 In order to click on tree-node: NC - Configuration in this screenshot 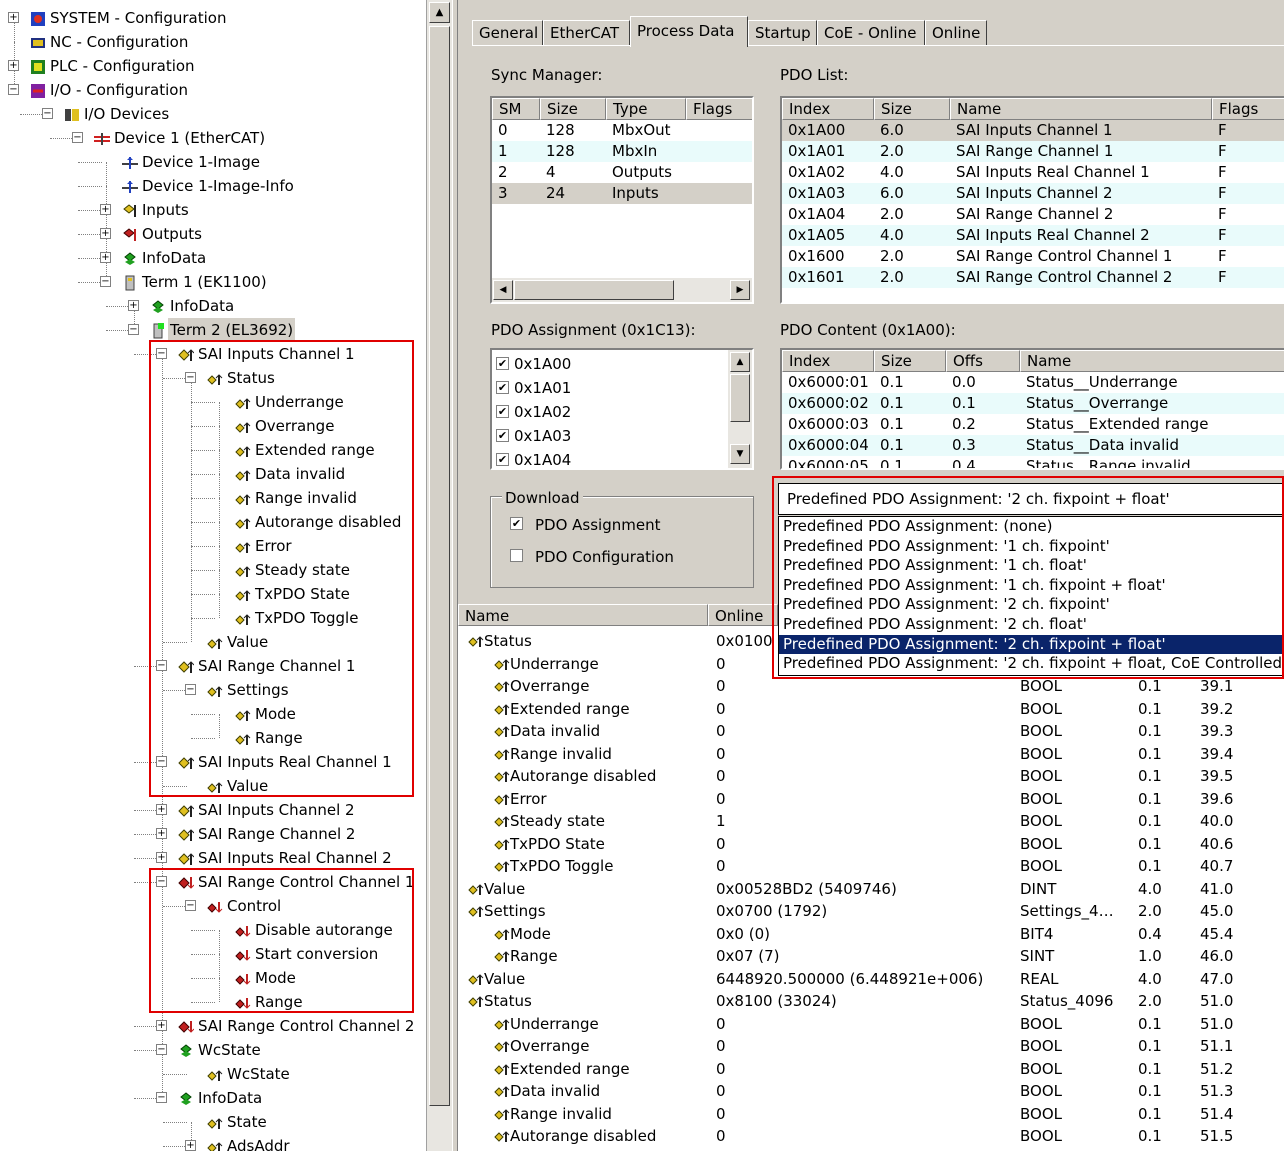, I will do `click(213, 42)`.